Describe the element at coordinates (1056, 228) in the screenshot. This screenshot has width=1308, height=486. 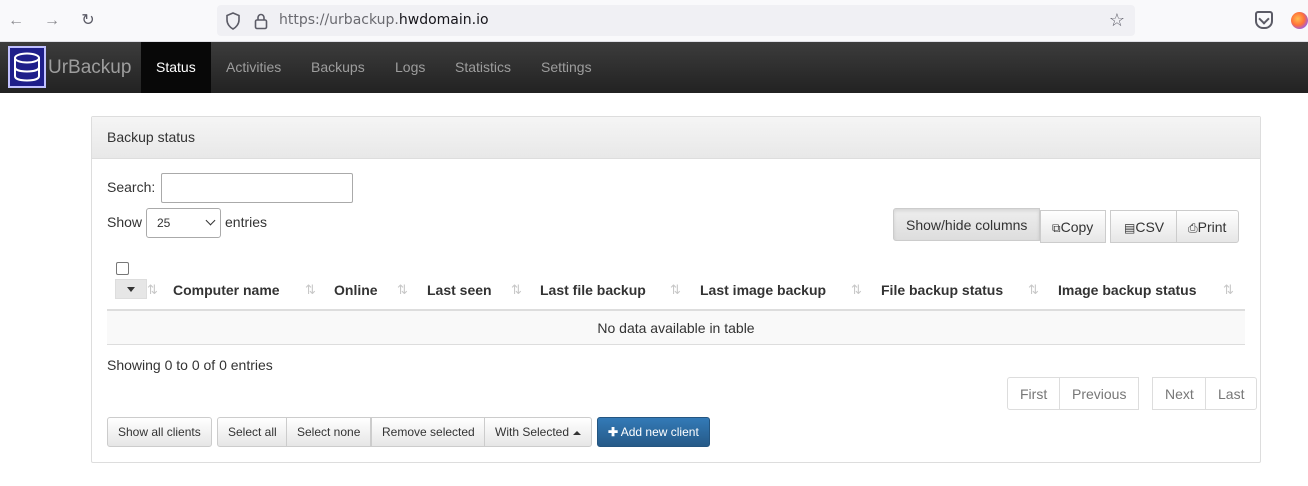
I see `copy-icon: ⧉` at that location.